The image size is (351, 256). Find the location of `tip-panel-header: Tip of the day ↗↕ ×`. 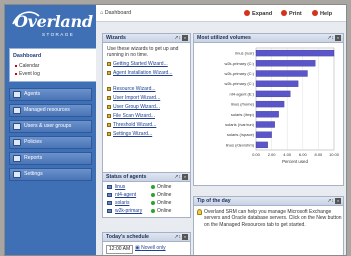

tip-panel-header: Tip of the day ↗↕ × is located at coordinates (268, 201).